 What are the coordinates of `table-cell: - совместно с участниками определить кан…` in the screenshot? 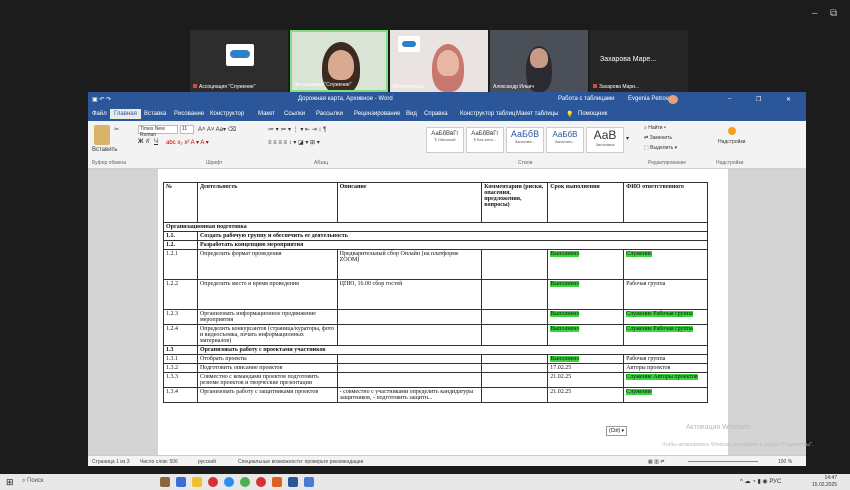 It's located at (409, 395).